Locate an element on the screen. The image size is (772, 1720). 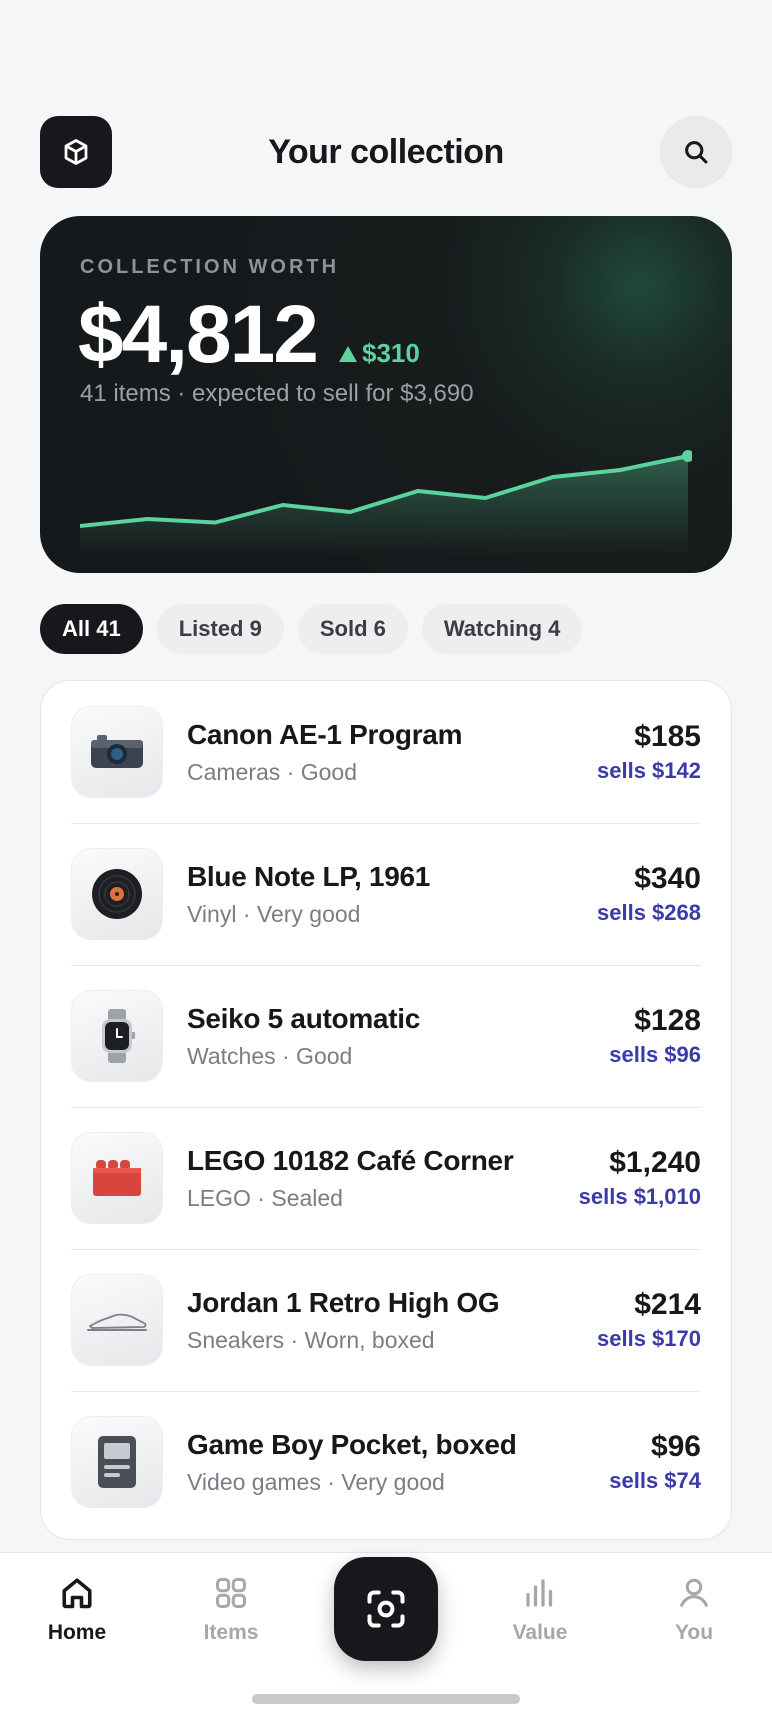
filter-listed: Listed 9 is located at coordinates (220, 629).